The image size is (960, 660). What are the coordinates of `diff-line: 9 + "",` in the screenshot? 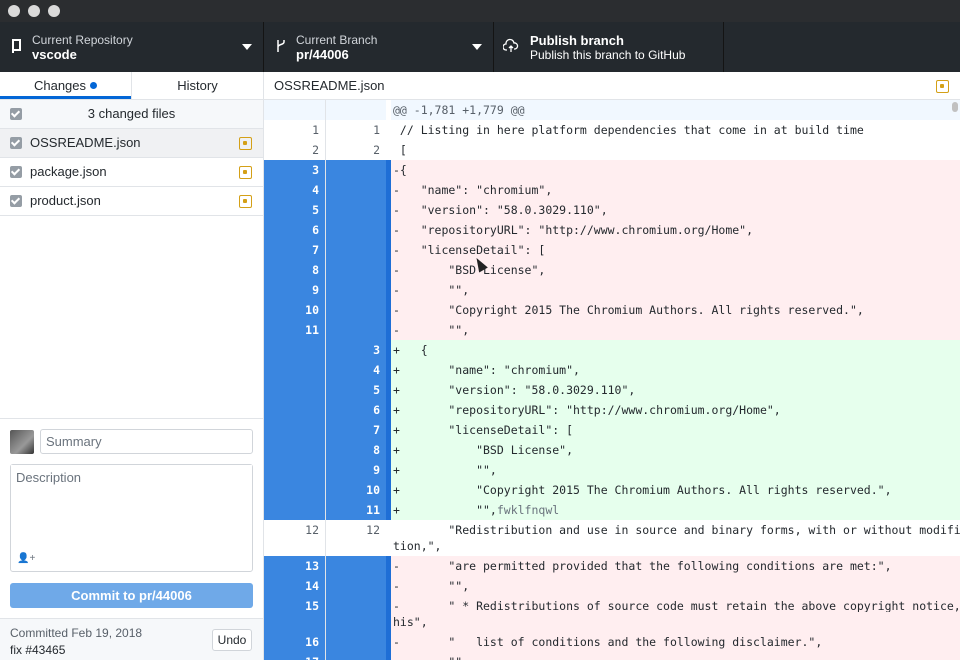 It's located at (612, 470).